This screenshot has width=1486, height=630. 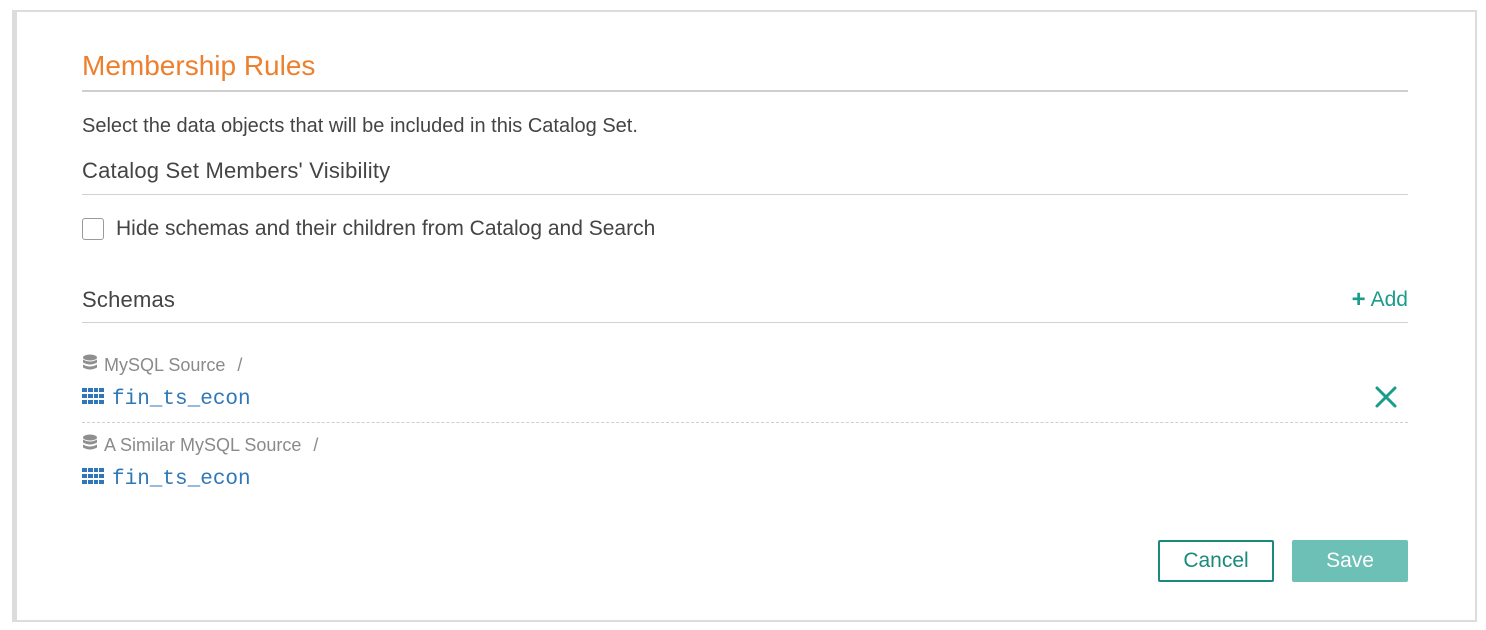 I want to click on close-icon, so click(x=1386, y=399).